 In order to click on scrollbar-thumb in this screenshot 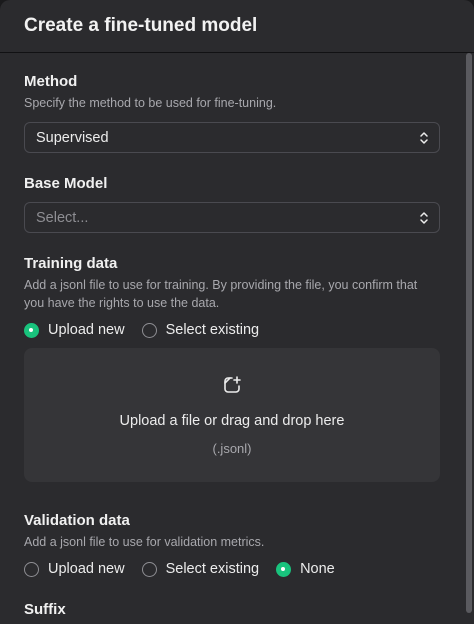, I will do `click(469, 333)`.